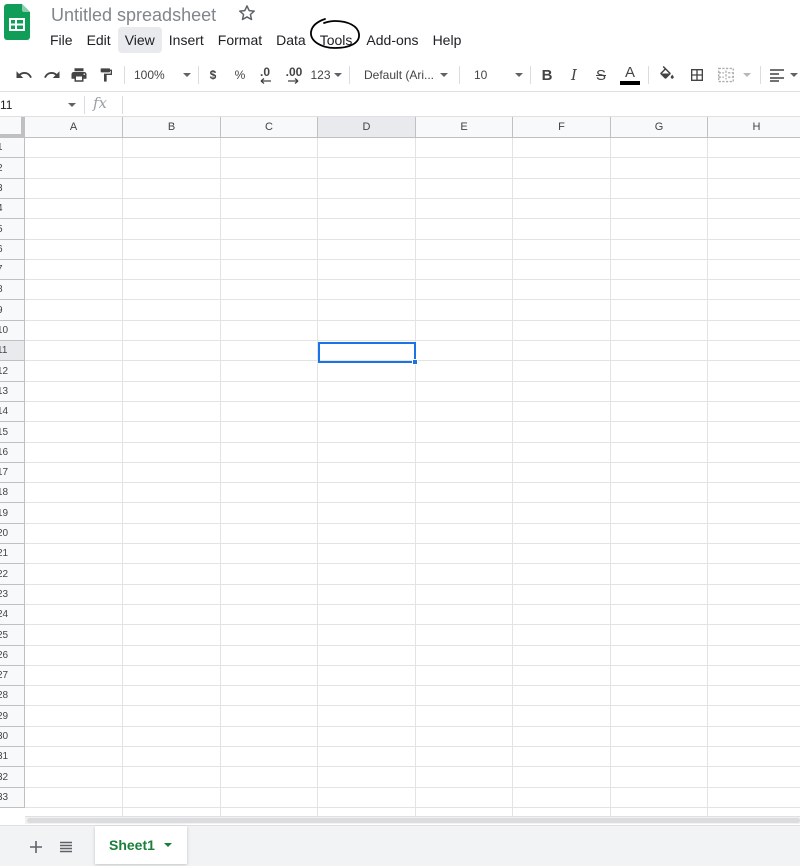 This screenshot has width=800, height=866. Describe the element at coordinates (12, 432) in the screenshot. I see `row-header-15: 15` at that location.